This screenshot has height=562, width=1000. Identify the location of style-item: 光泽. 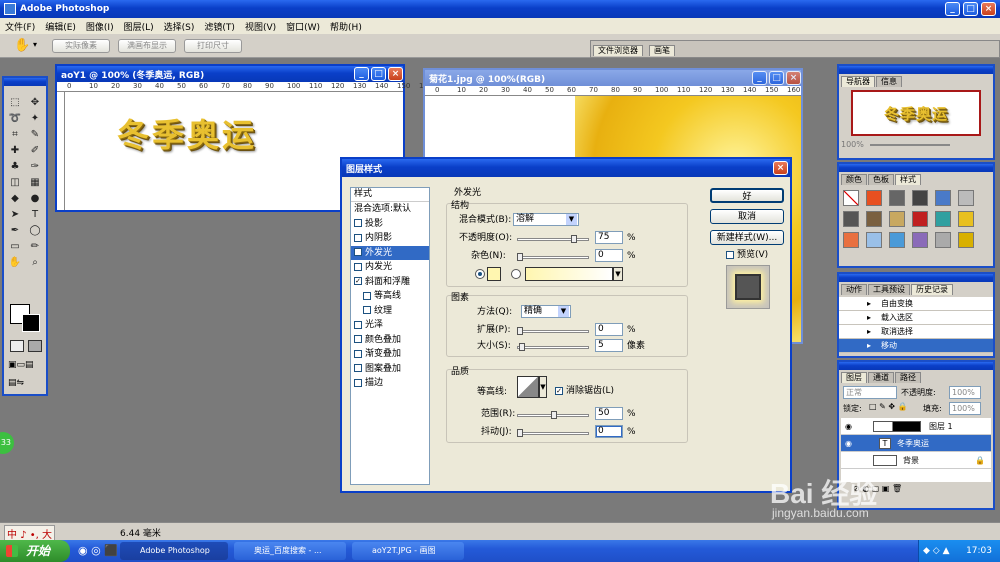
(390, 325).